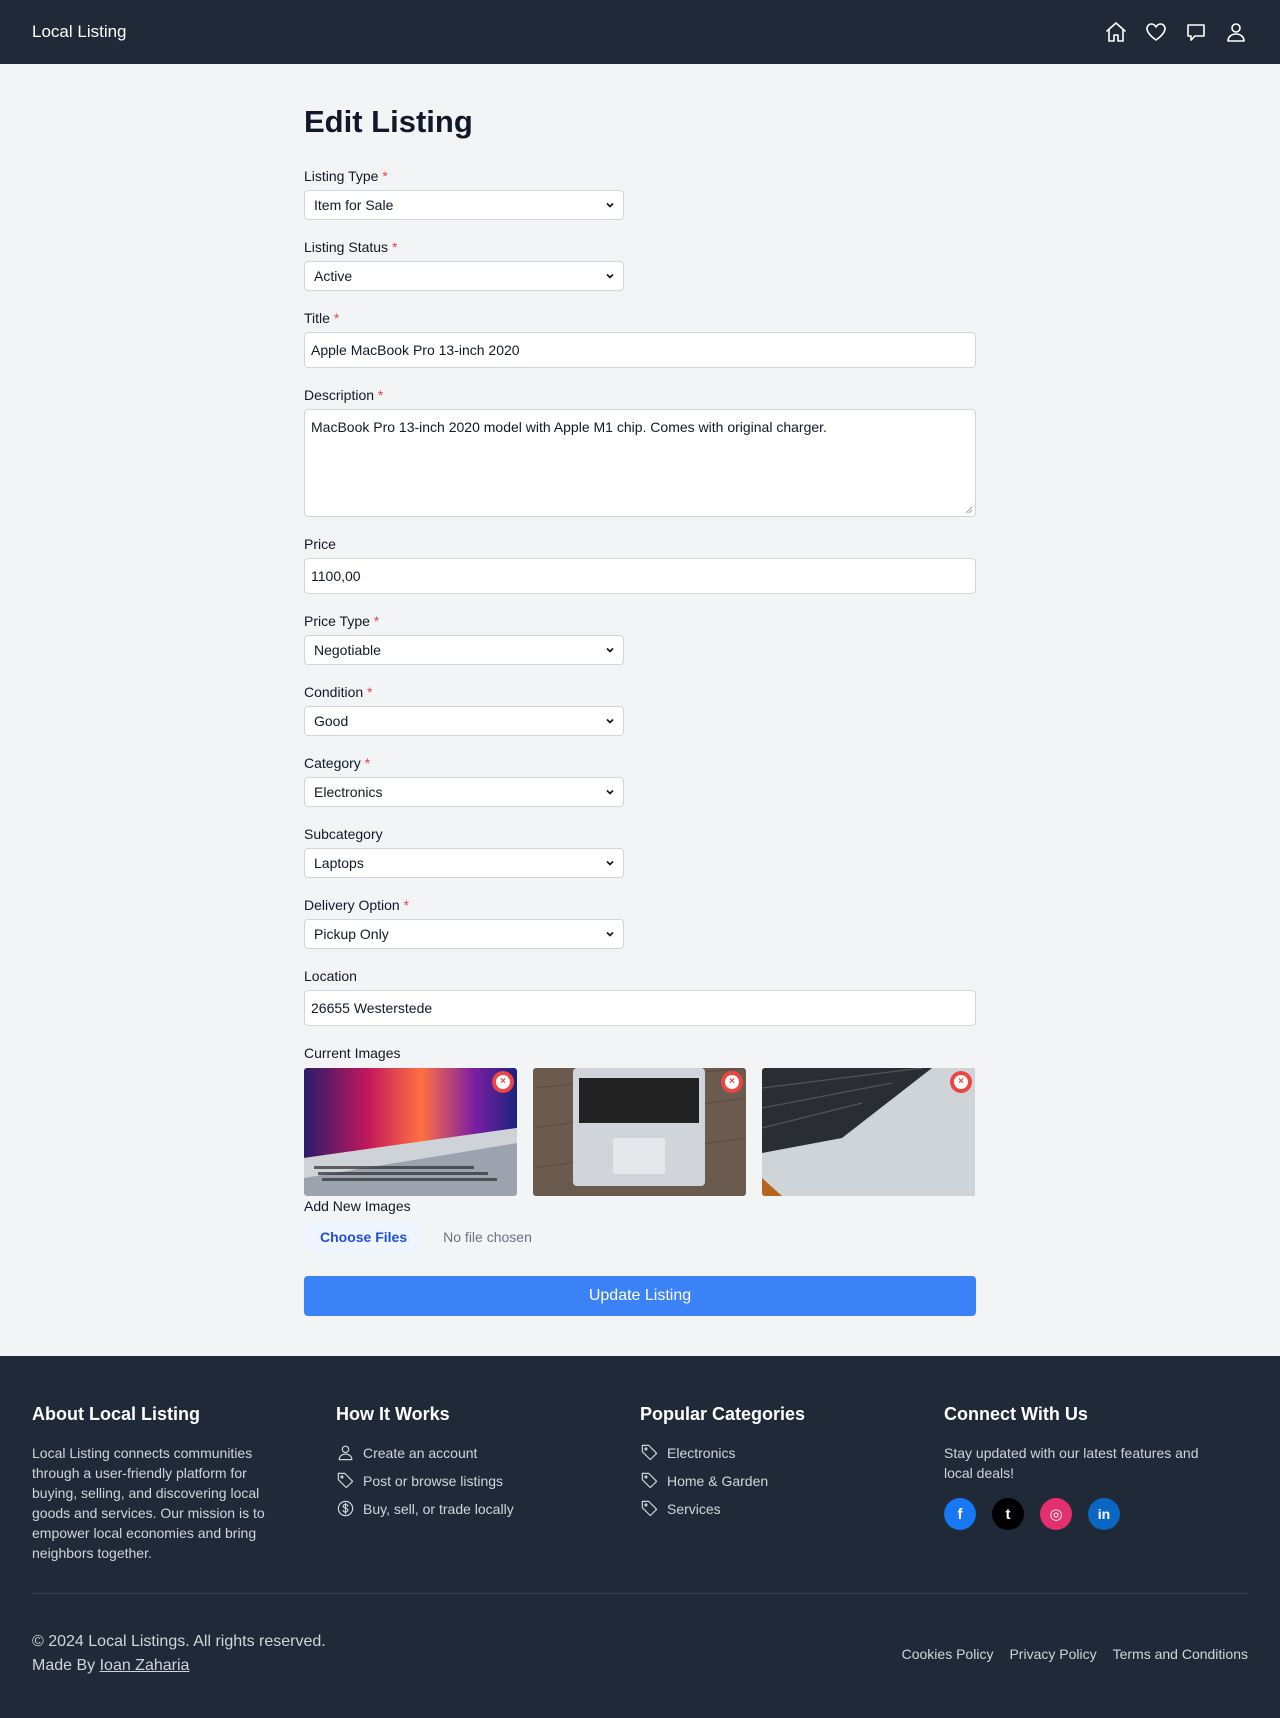 Image resolution: width=1280 pixels, height=1718 pixels. What do you see at coordinates (640, 1008) in the screenshot?
I see `location-input: 26655 Westerstede` at bounding box center [640, 1008].